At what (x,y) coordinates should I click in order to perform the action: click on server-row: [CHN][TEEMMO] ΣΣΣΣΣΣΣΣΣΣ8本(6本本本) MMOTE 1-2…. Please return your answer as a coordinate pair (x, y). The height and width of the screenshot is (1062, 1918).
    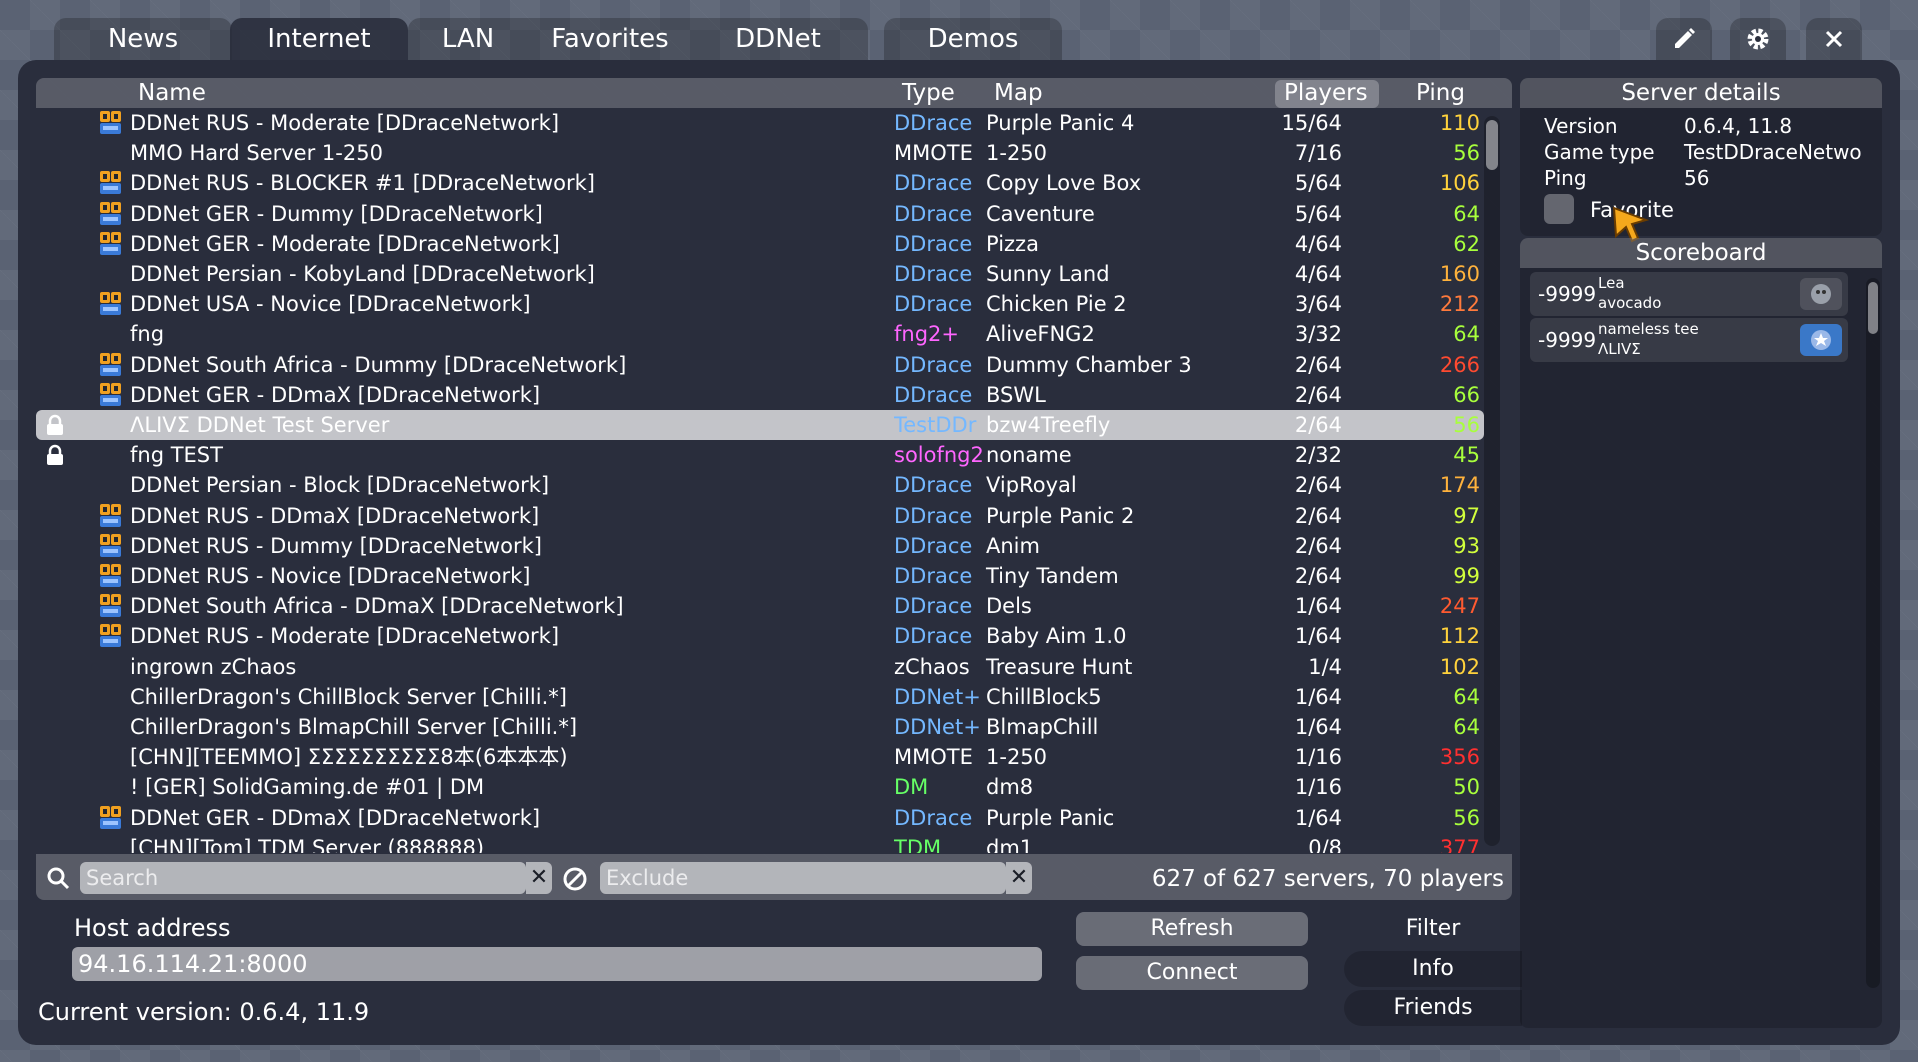
    Looking at the image, I should click on (760, 757).